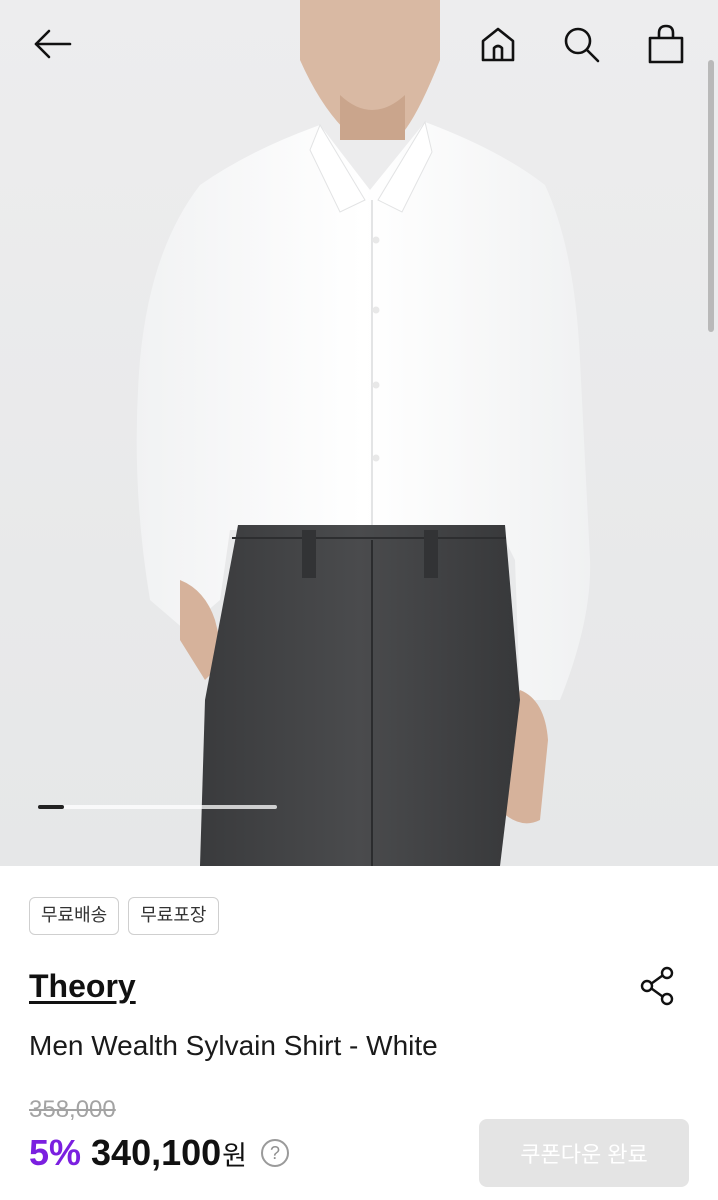 This screenshot has width=718, height=1200. I want to click on gallery-progress-indicator, so click(157, 807).